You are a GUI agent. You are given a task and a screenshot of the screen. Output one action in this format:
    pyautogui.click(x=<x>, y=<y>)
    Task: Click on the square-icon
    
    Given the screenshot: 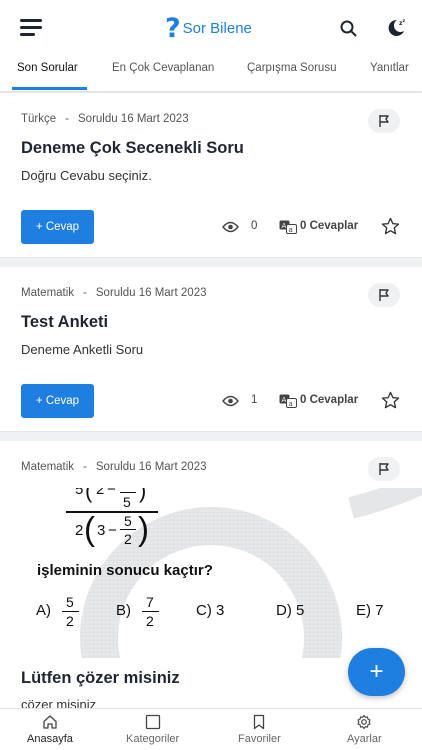 What is the action you would take?
    pyautogui.click(x=152, y=722)
    